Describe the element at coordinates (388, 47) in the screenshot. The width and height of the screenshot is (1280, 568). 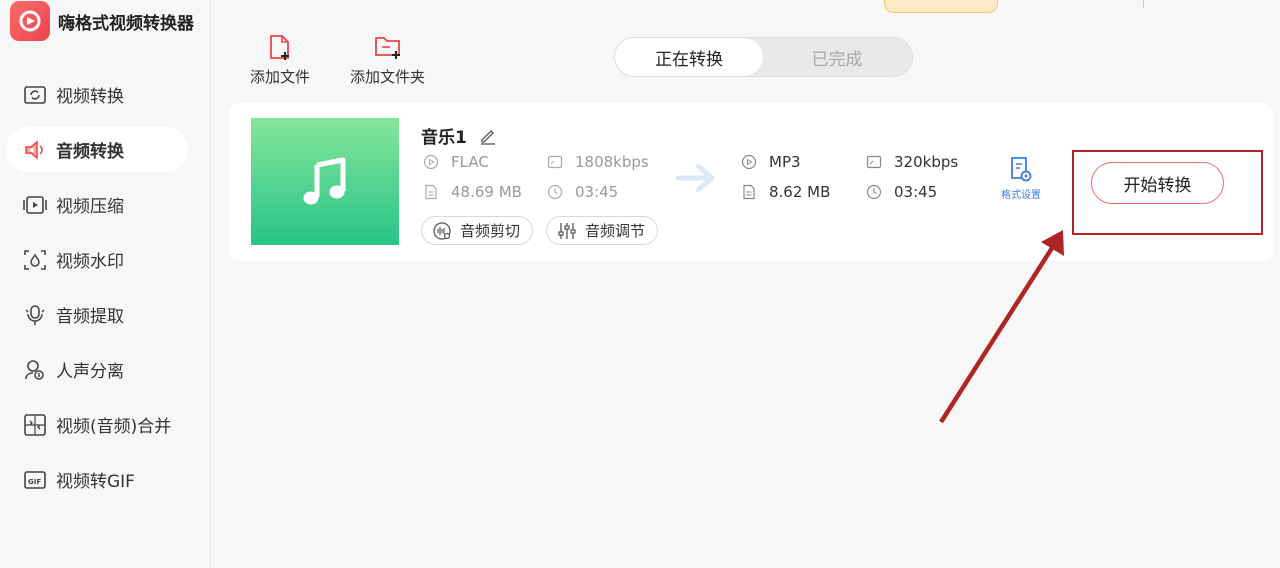
I see `add-folder-icon` at that location.